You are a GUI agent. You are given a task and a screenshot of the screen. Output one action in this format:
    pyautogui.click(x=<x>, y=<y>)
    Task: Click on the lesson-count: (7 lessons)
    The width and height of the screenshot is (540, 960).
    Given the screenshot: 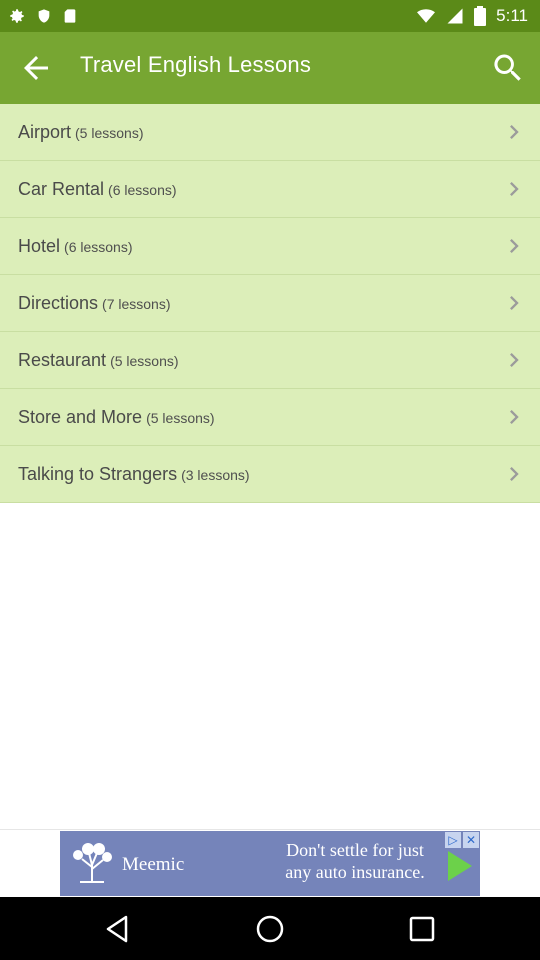 What is the action you would take?
    pyautogui.click(x=136, y=304)
    